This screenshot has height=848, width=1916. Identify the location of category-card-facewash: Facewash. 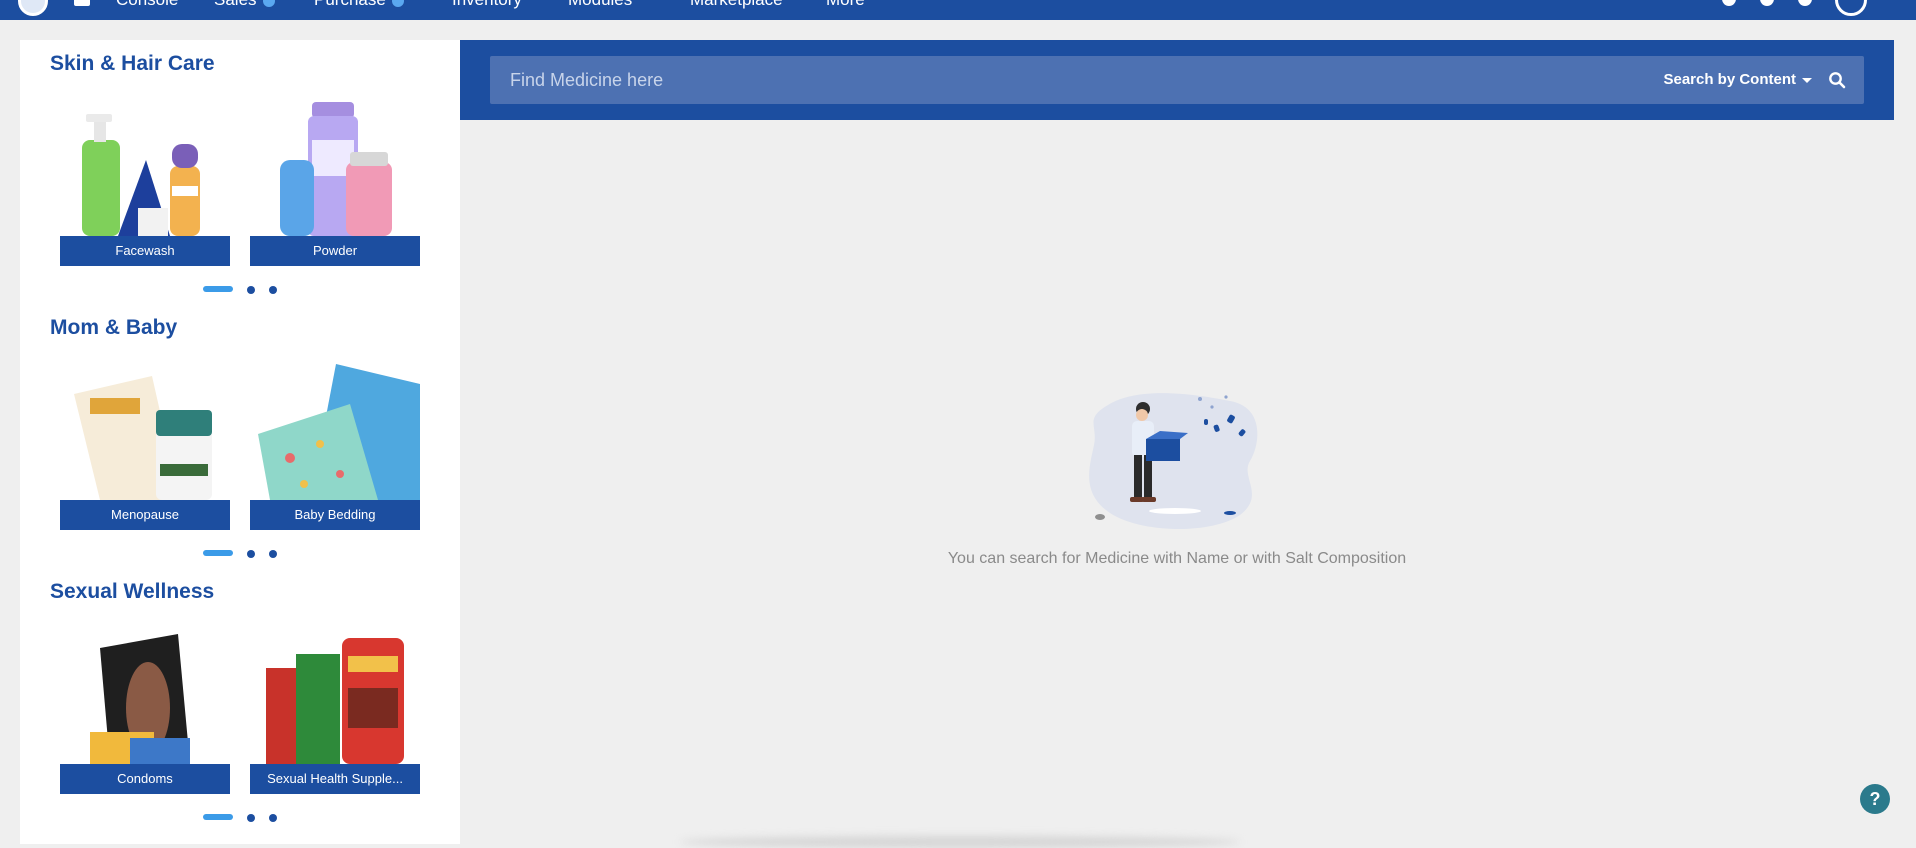
(145, 183).